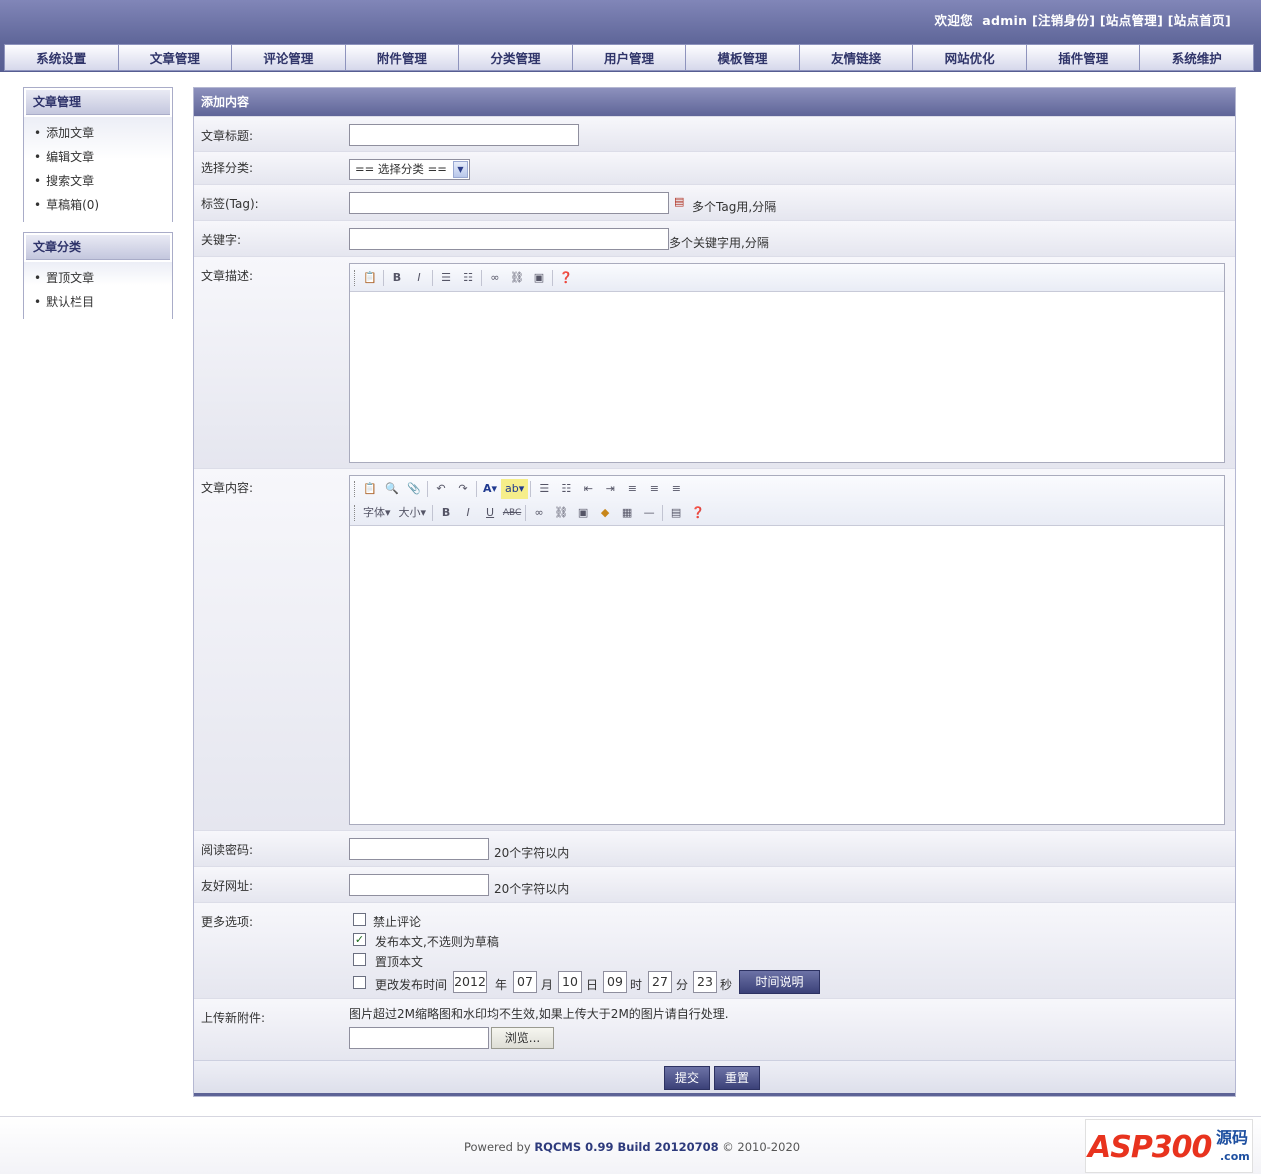  What do you see at coordinates (1197, 57) in the screenshot?
I see `nav-system-maintenance: 系统维护` at bounding box center [1197, 57].